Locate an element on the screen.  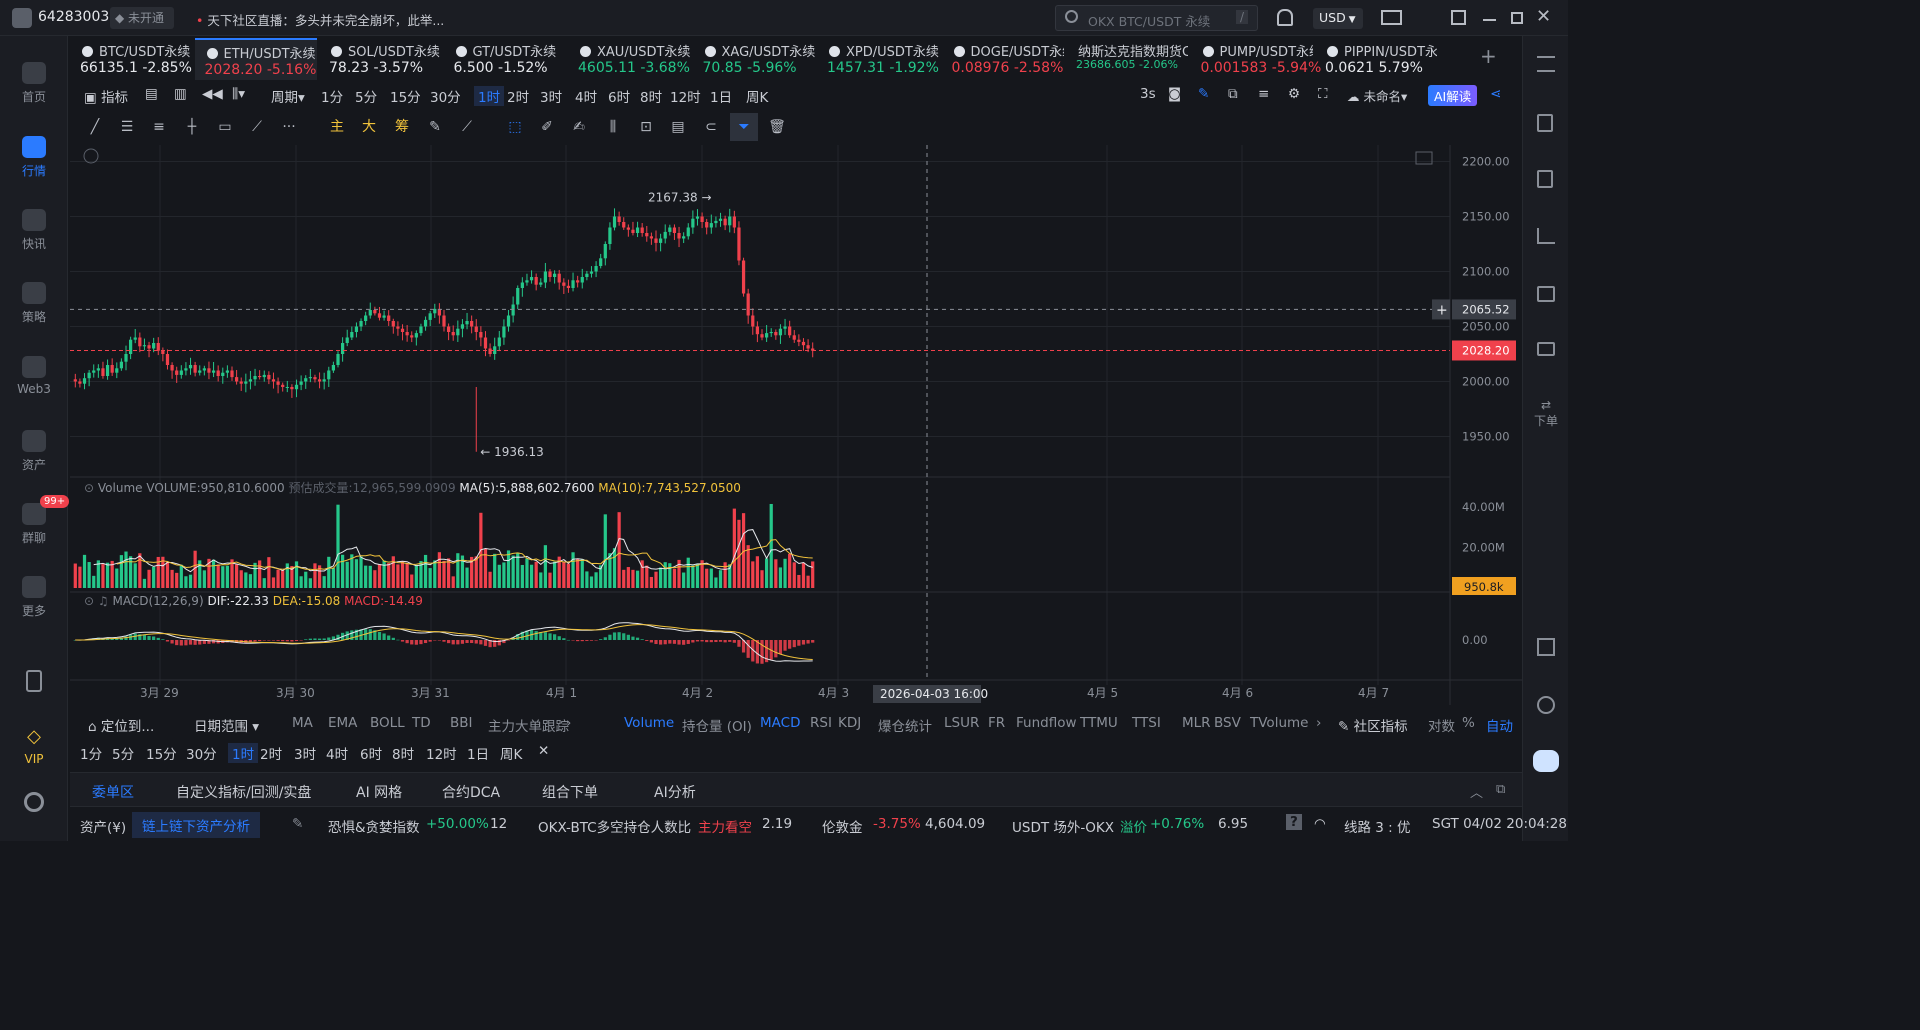
ticker-tab: PUMP/USDT永续 0.001583 -5.94% is located at coordinates (1256, 59).